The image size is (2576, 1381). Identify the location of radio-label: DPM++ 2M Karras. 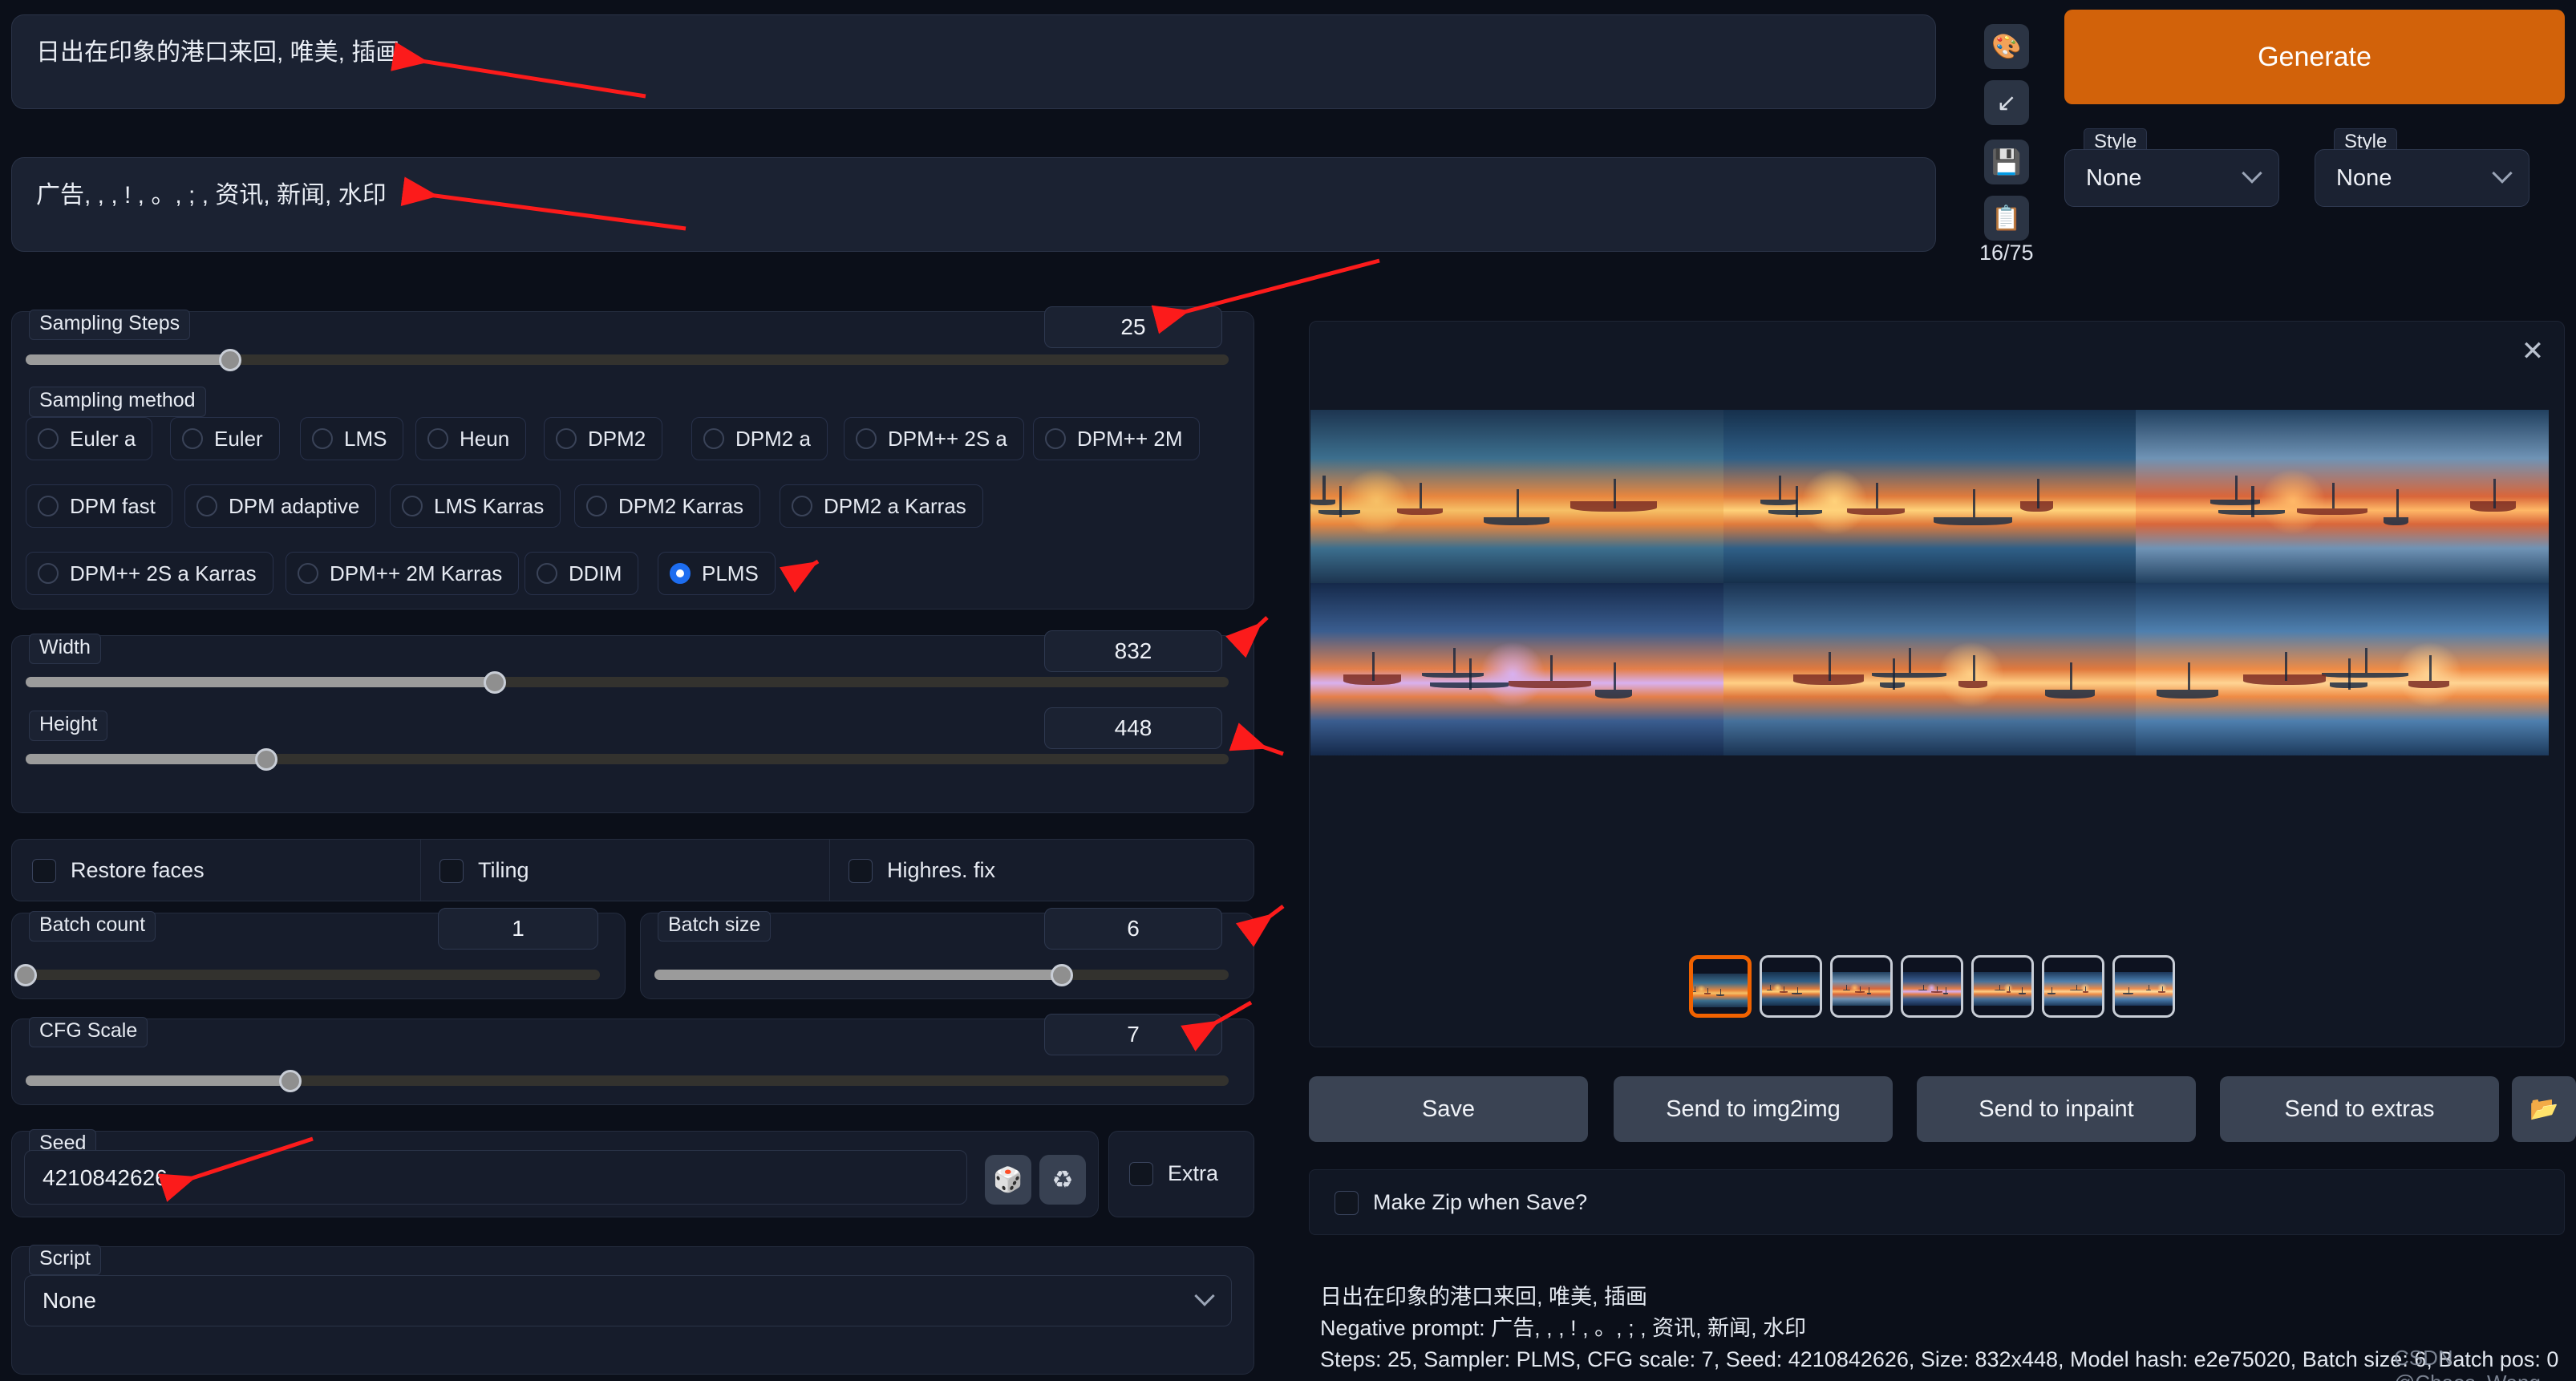
(417, 573).